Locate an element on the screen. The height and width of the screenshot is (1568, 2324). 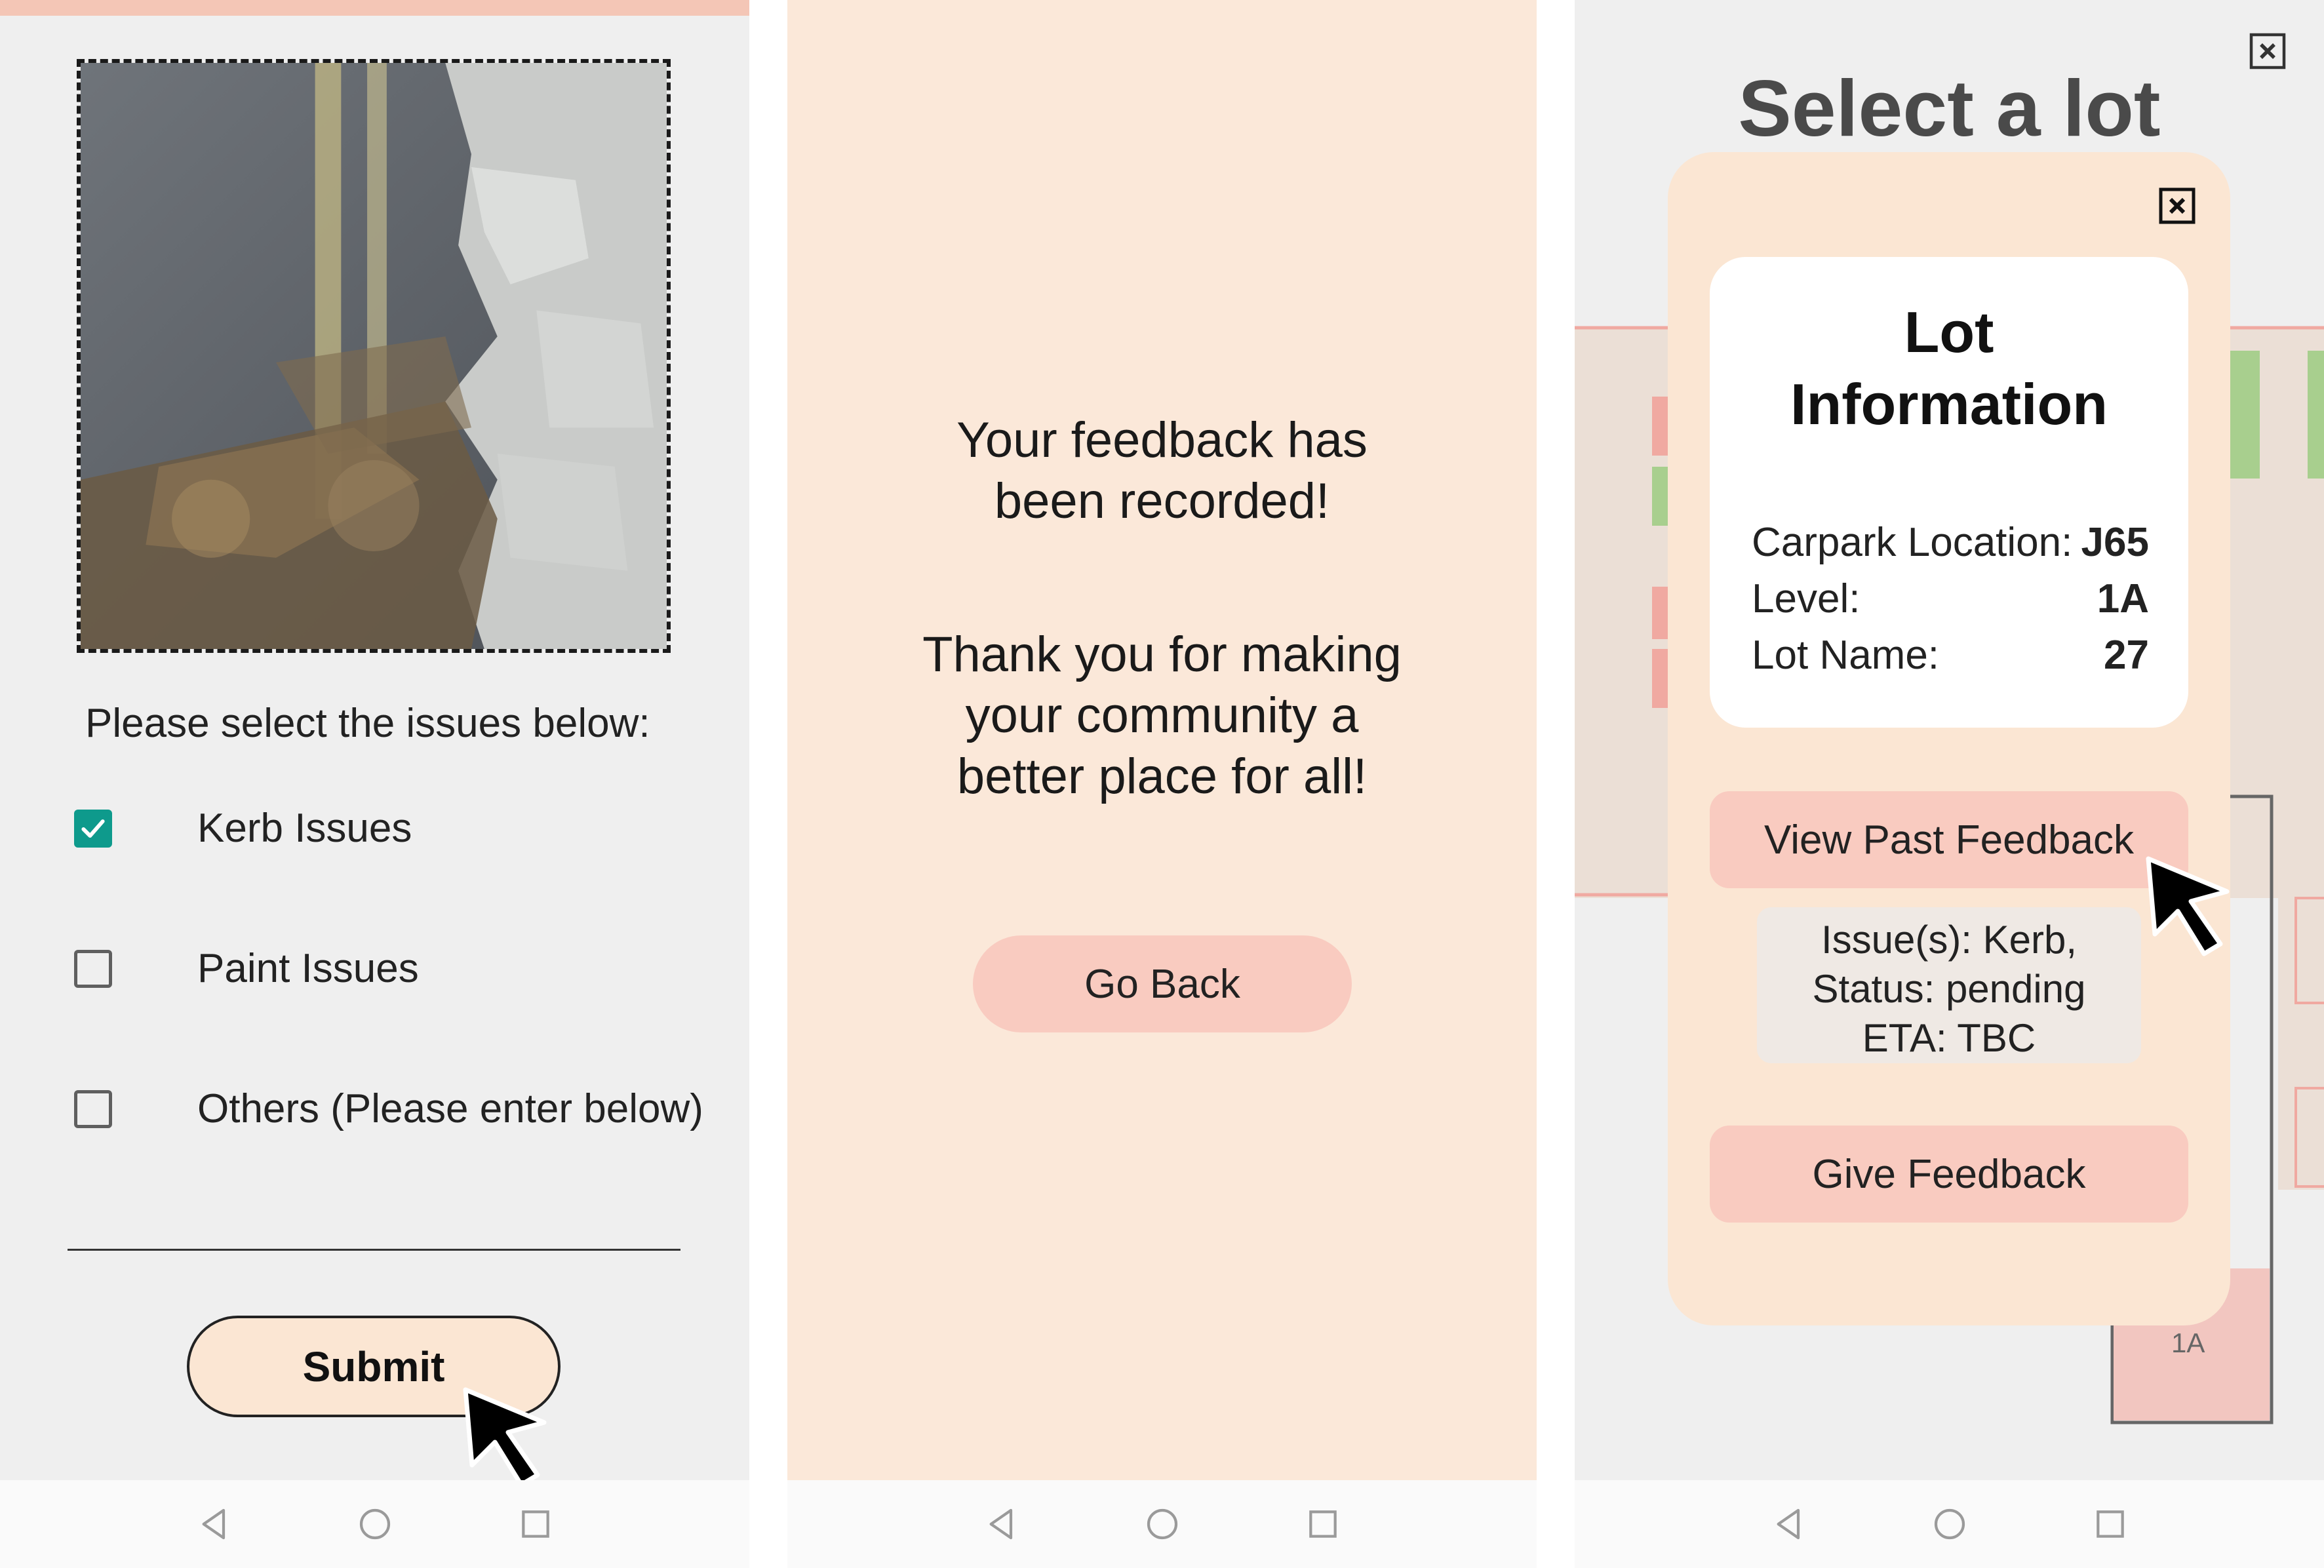
carpark-location-value: J65 is located at coordinates (2115, 542).